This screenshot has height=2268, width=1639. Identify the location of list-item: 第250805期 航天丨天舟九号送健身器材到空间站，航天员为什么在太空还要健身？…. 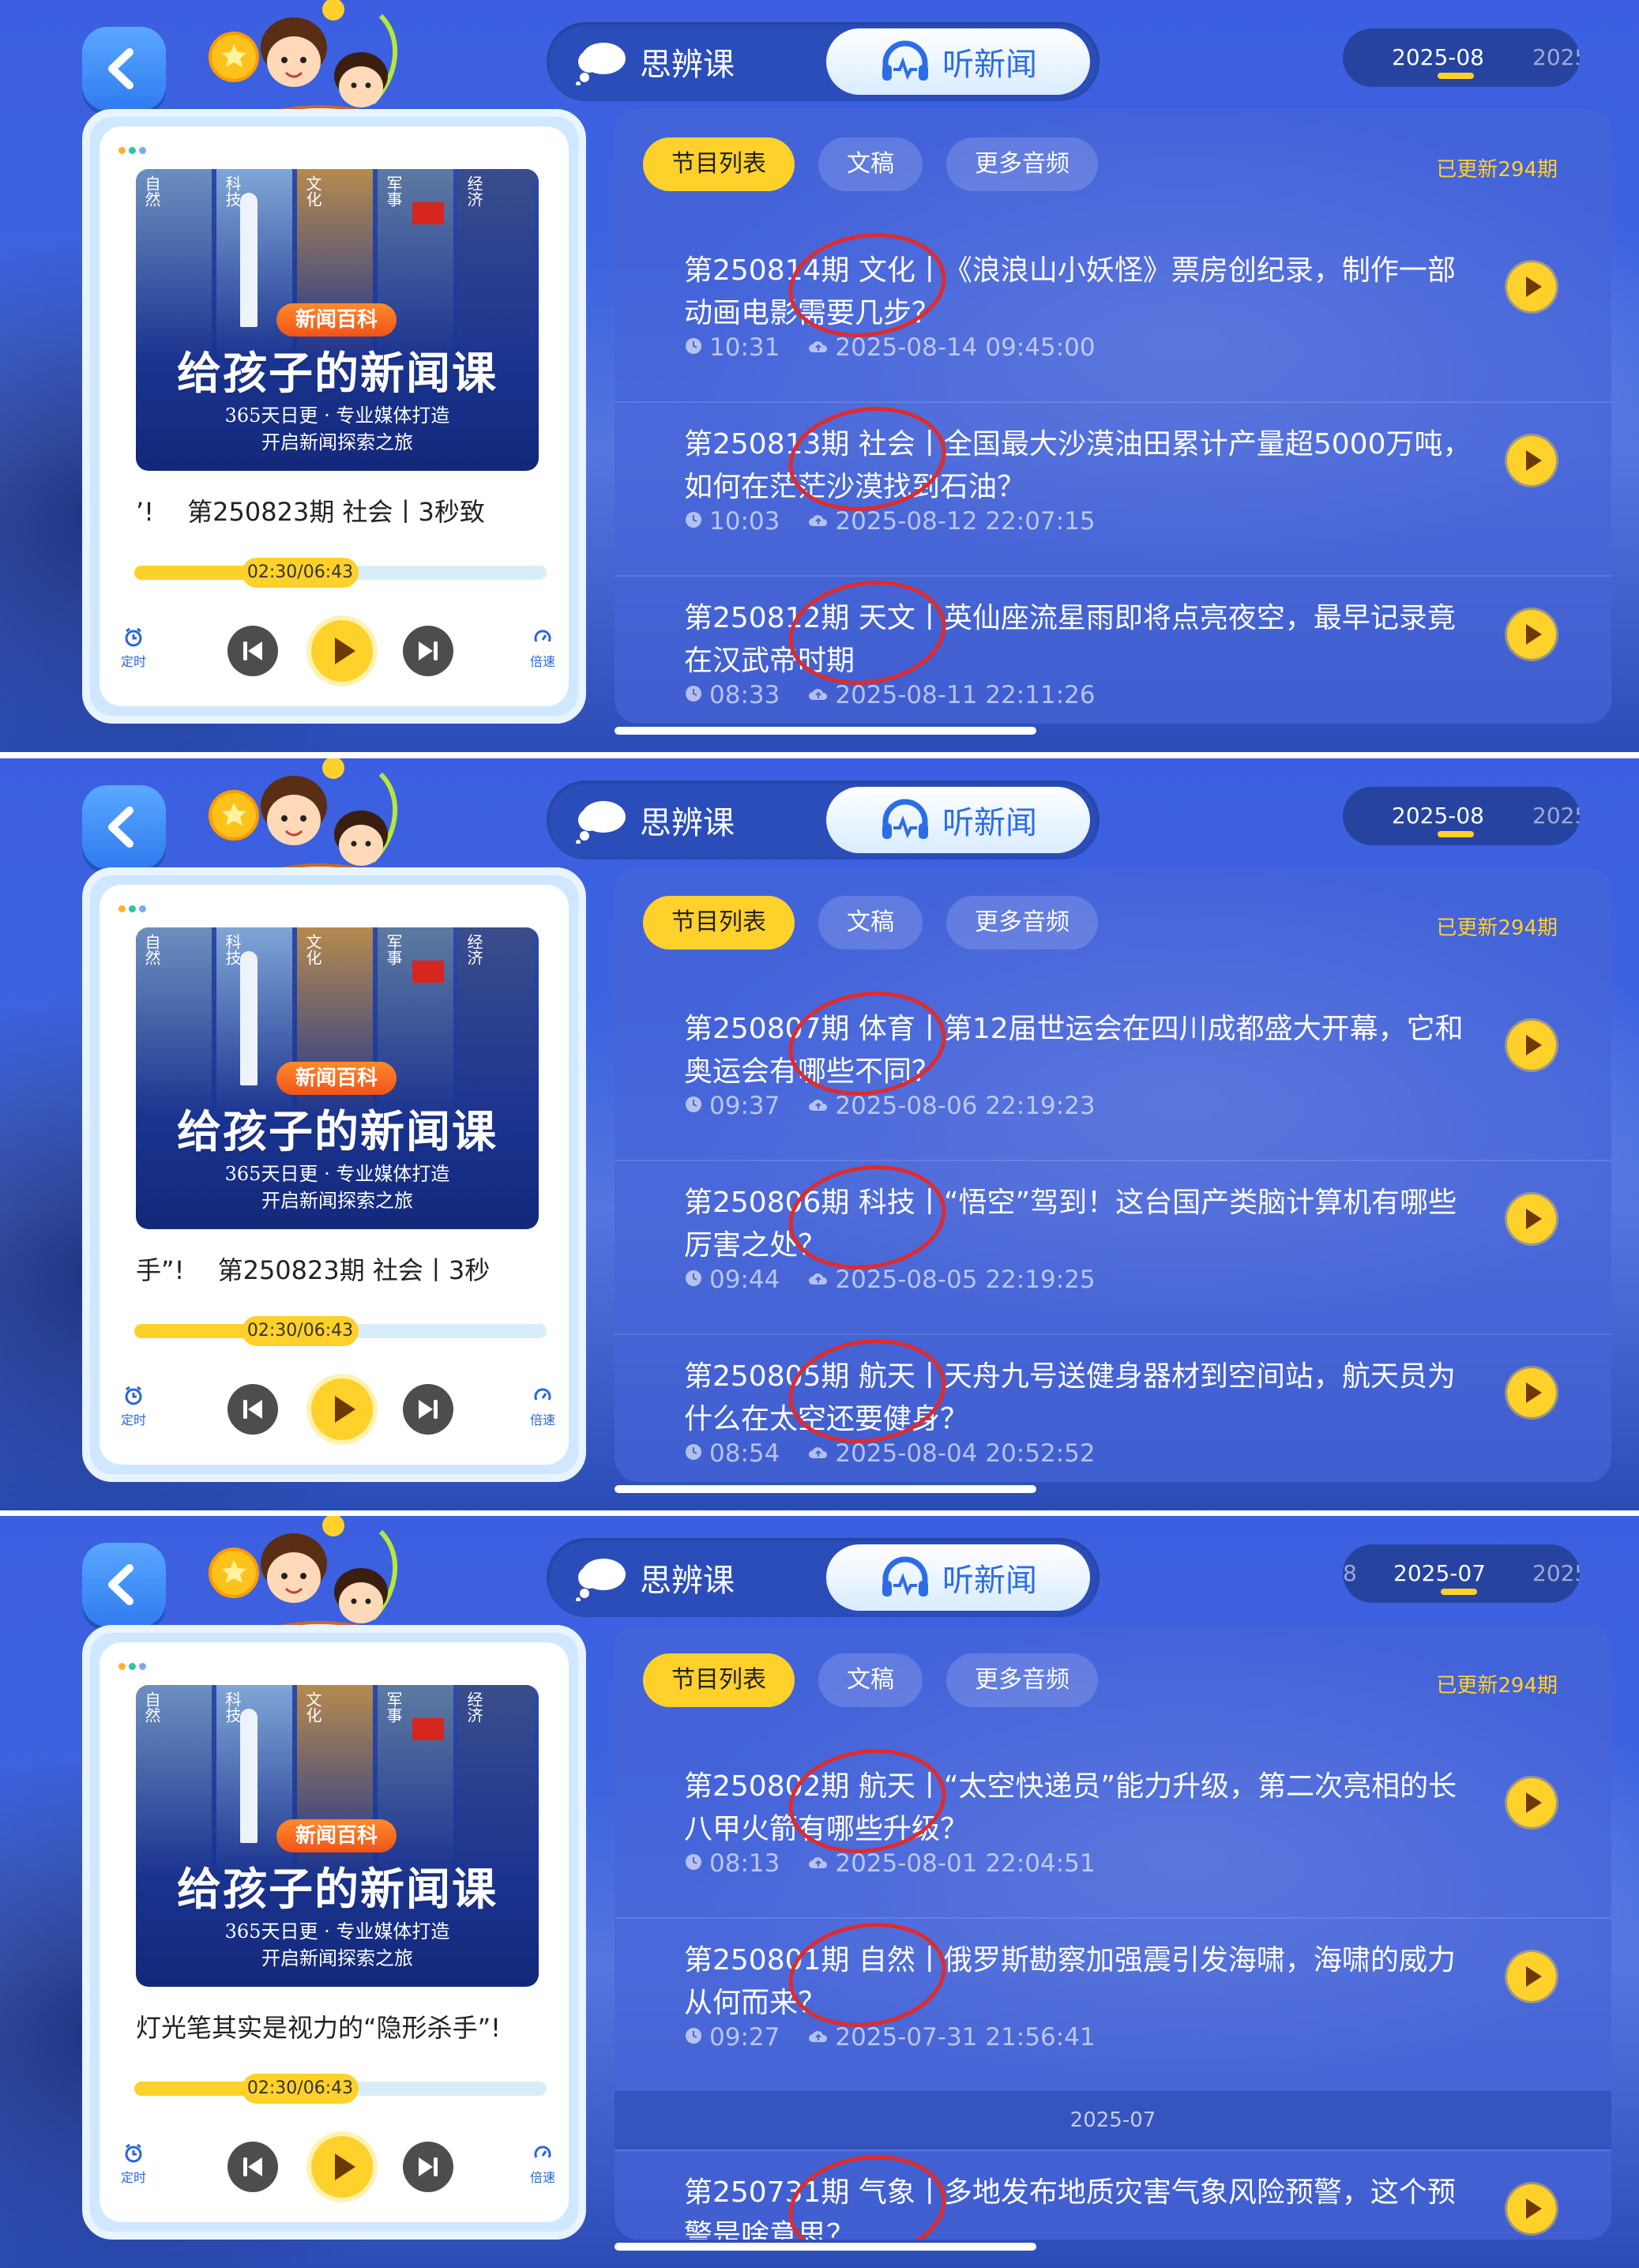
(1113, 1405).